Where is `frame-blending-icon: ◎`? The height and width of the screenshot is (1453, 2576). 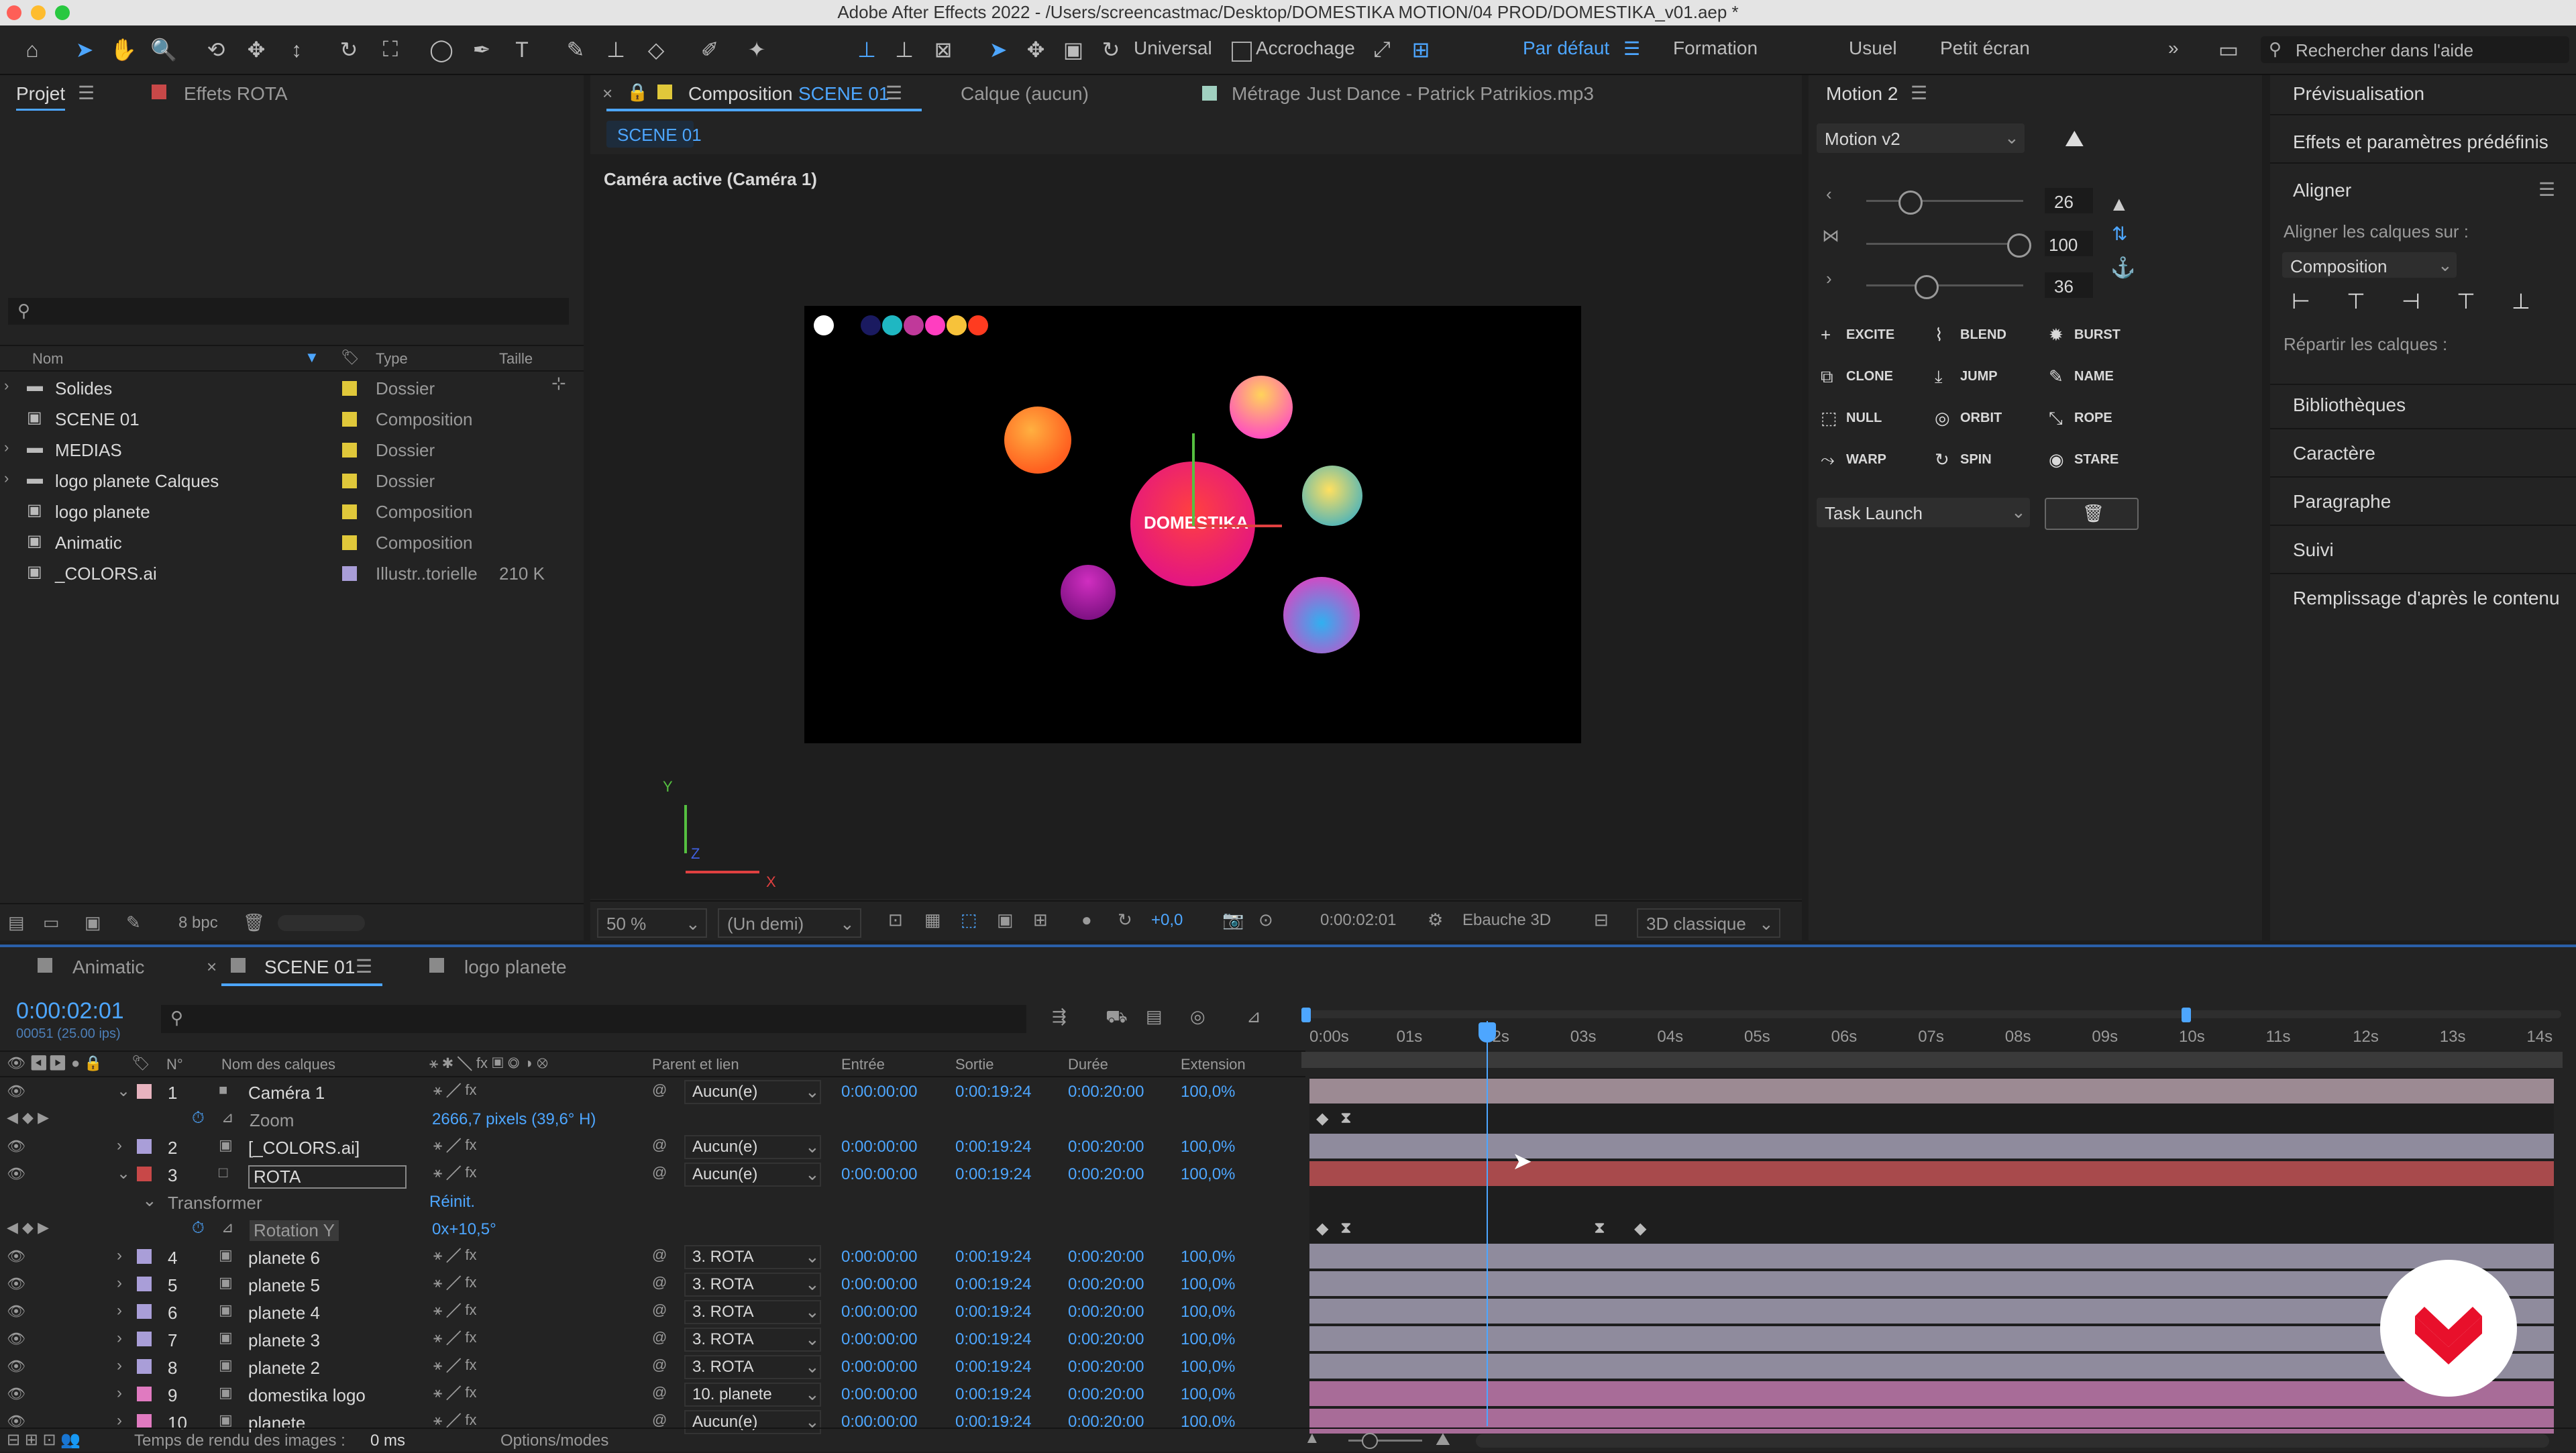 frame-blending-icon: ◎ is located at coordinates (1197, 1017).